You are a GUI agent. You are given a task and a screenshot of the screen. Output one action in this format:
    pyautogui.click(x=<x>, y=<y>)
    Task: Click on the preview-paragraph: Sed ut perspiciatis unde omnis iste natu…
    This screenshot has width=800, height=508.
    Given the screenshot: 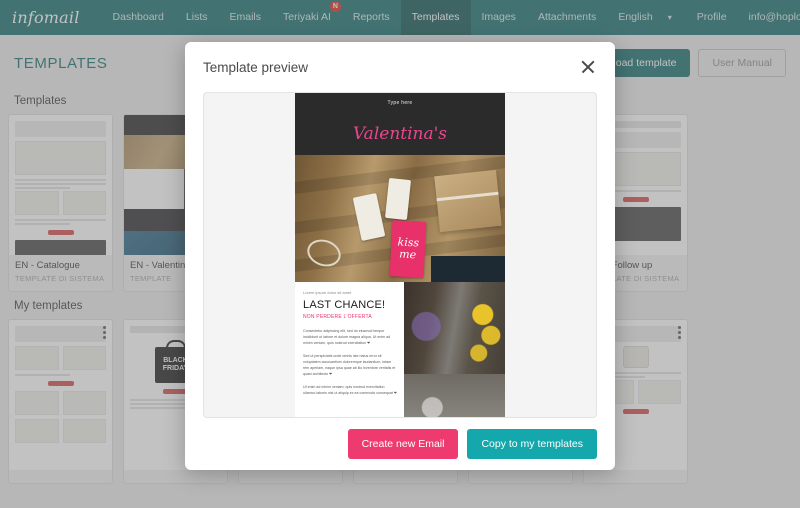 What is the action you would take?
    pyautogui.click(x=349, y=365)
    